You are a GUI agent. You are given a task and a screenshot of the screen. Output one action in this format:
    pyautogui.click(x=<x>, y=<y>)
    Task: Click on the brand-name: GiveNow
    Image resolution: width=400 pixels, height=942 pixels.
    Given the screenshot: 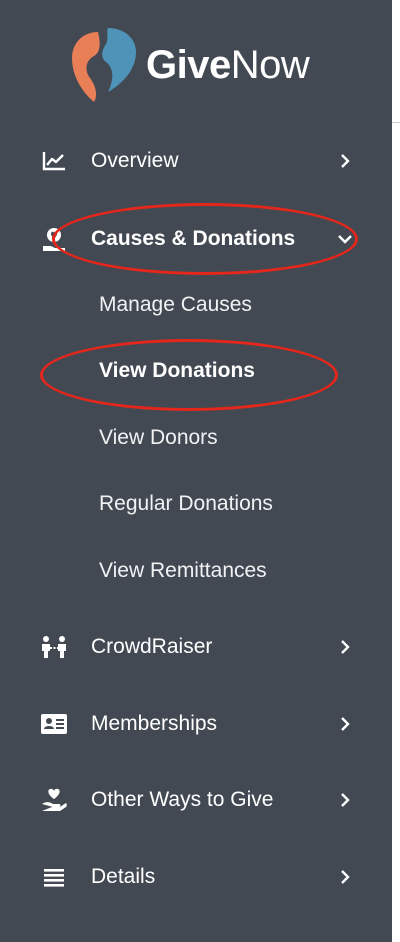 What is the action you would take?
    pyautogui.click(x=228, y=65)
    